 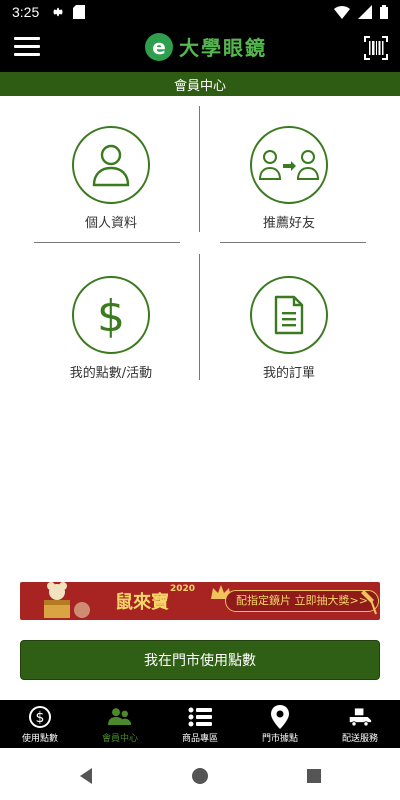 I want to click on dollar-circle-icon: $, so click(x=40, y=716).